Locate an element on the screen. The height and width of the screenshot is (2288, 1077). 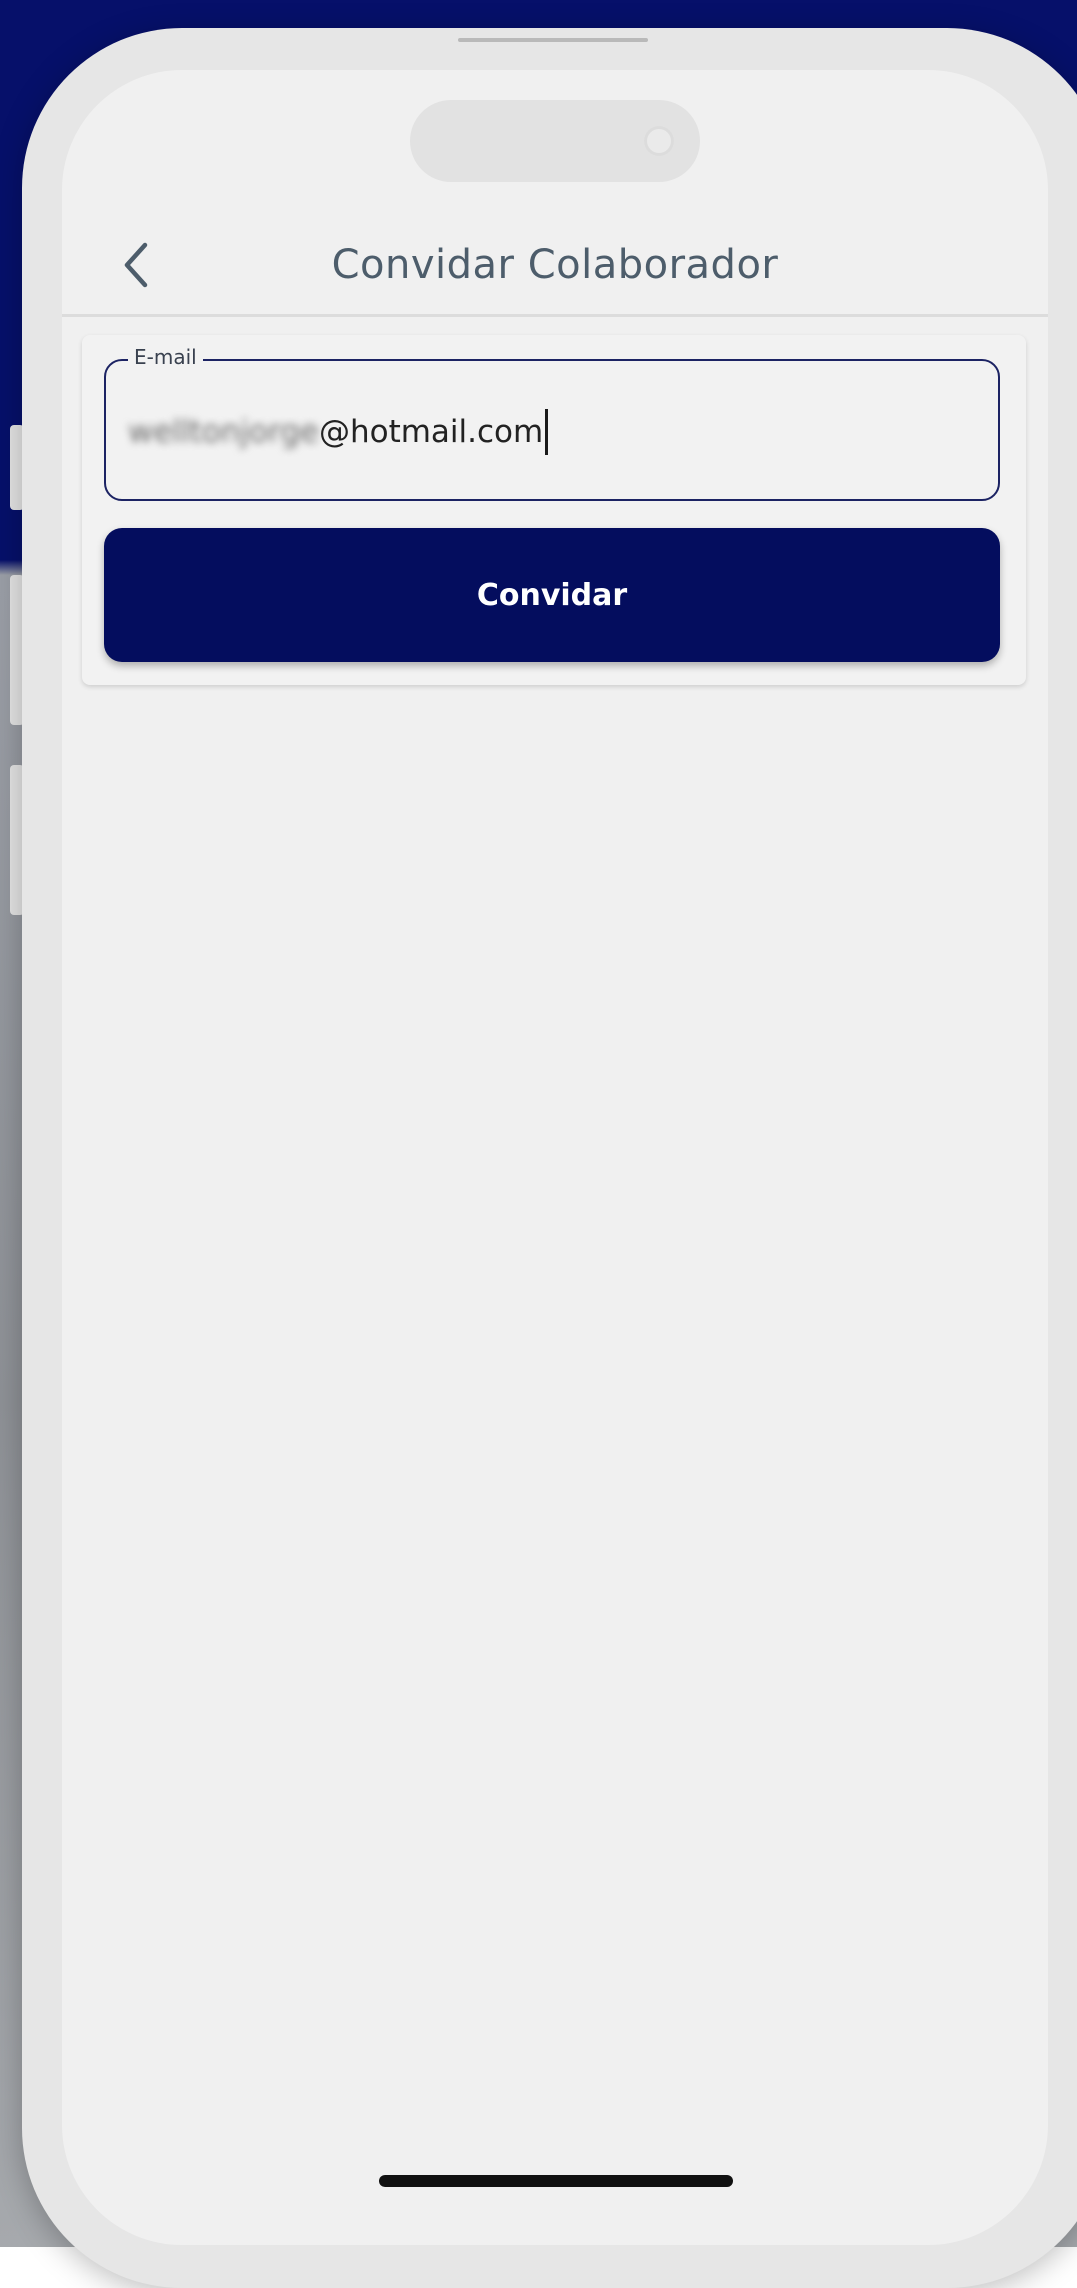
text-cursor is located at coordinates (547, 432).